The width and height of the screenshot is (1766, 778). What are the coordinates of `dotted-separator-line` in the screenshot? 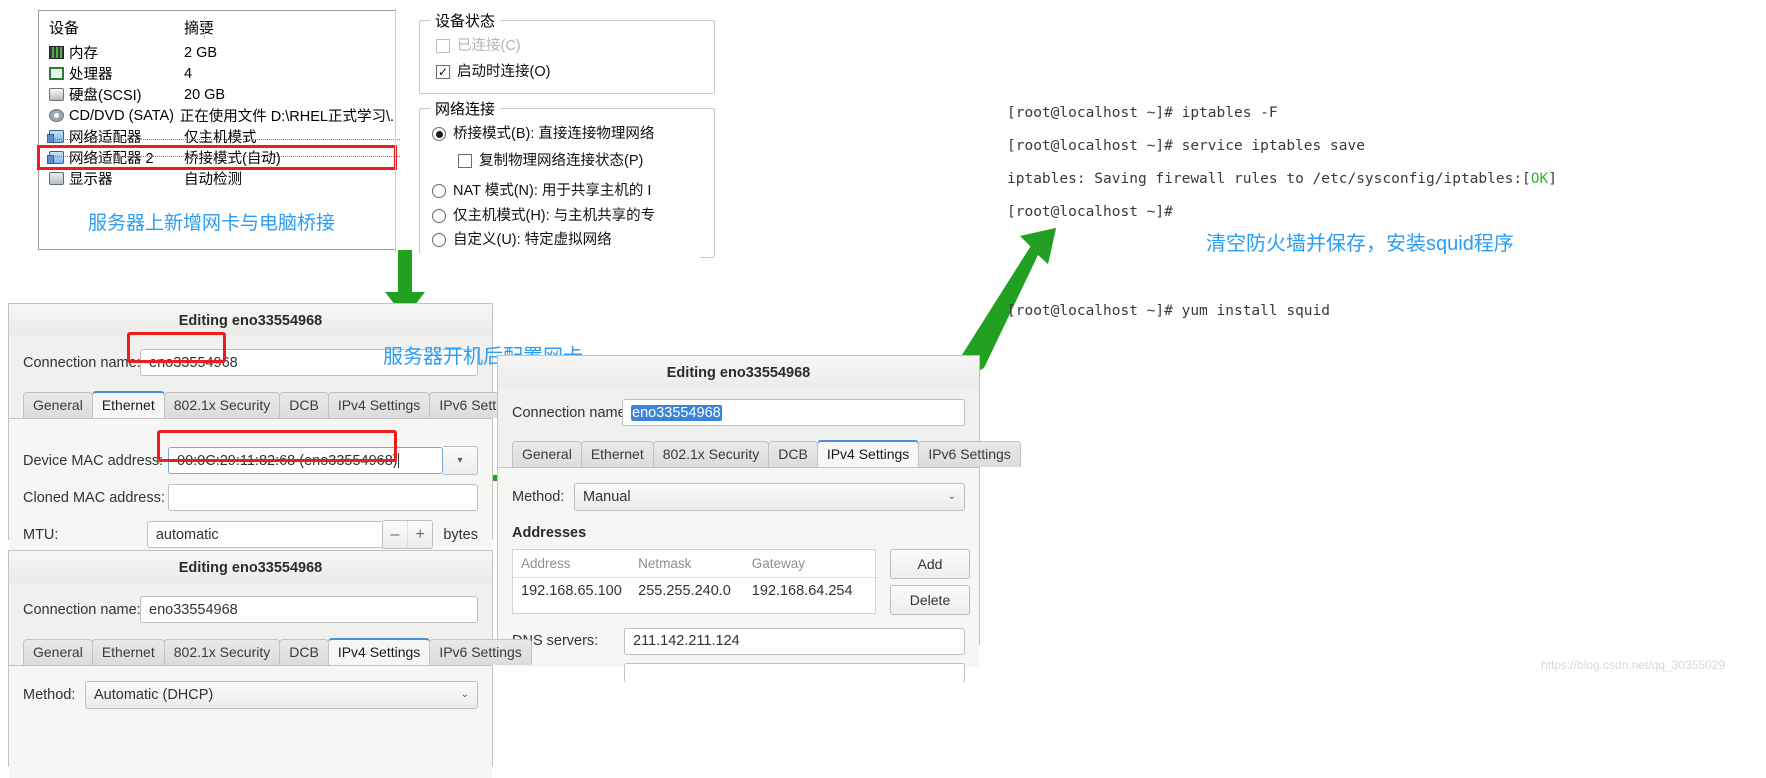 It's located at (227, 139).